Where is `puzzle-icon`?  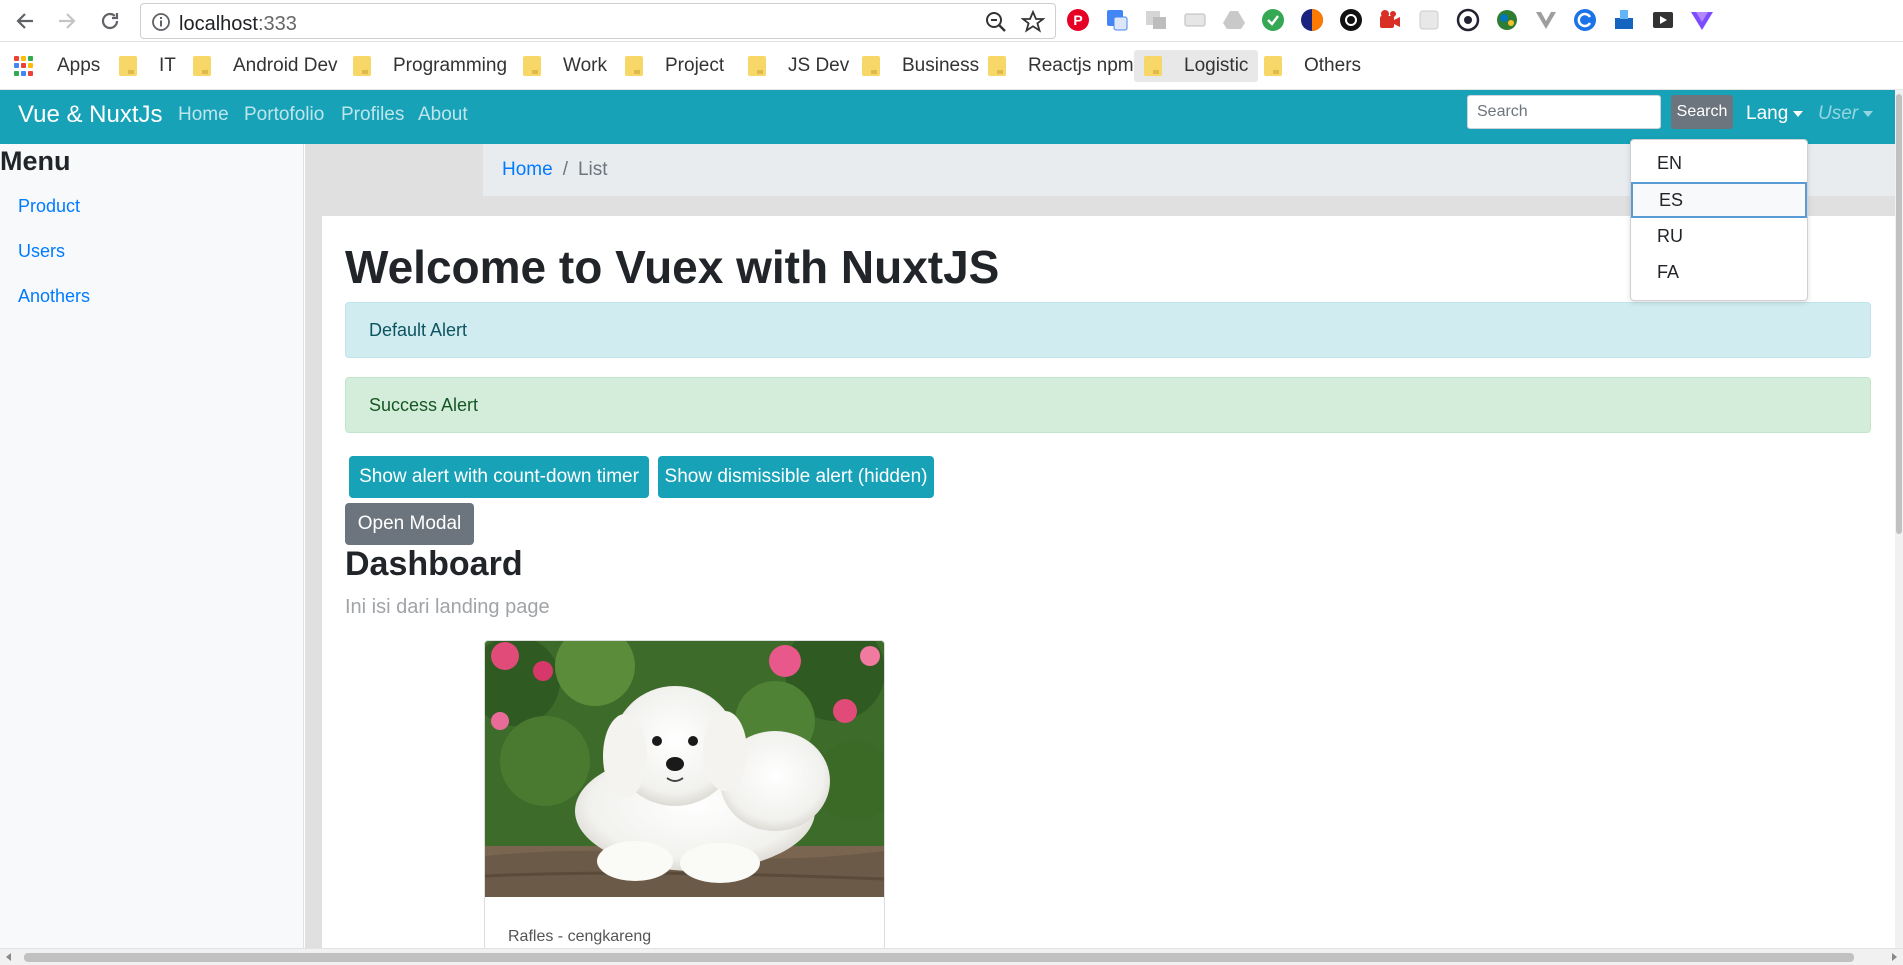
puzzle-icon is located at coordinates (1429, 20).